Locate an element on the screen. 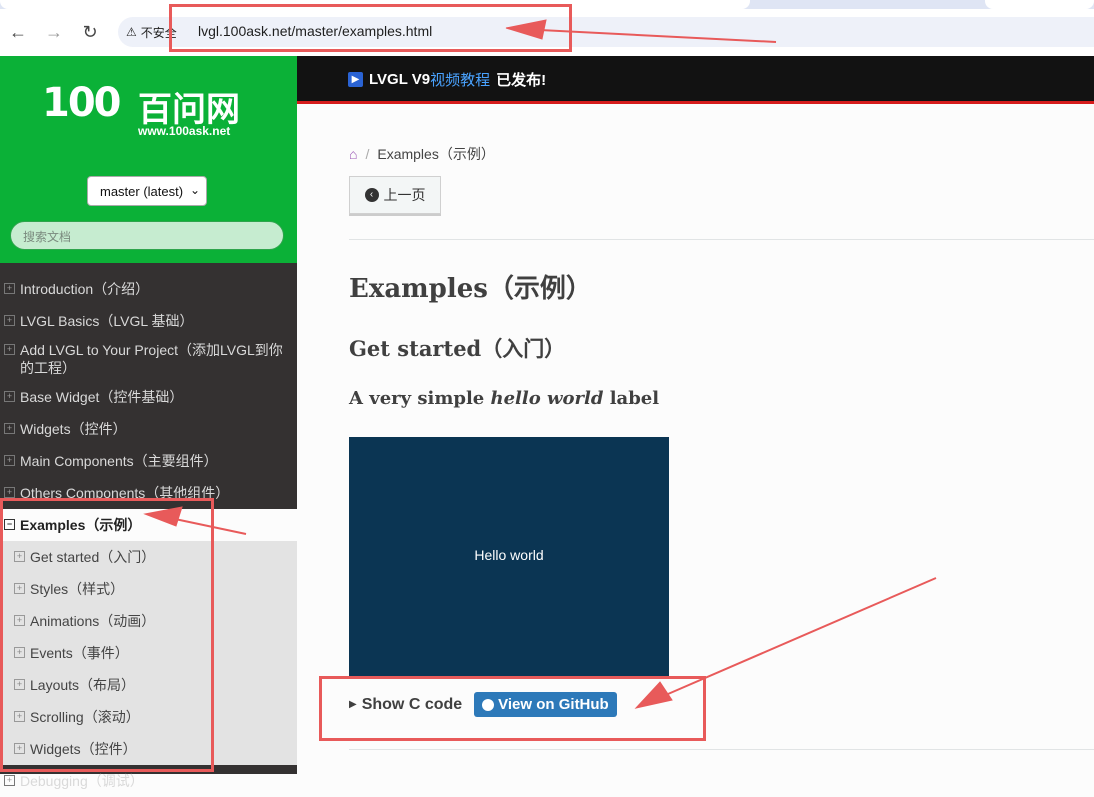  sidebar-item-label: Main Components（主要组件） is located at coordinates (119, 461).